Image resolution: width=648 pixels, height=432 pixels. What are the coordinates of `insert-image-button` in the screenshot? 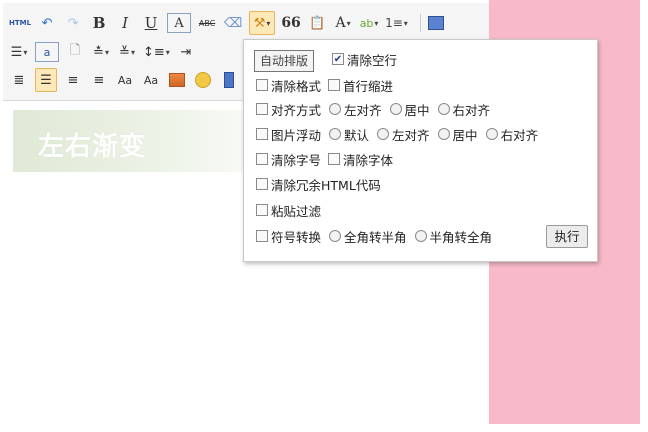 It's located at (177, 80).